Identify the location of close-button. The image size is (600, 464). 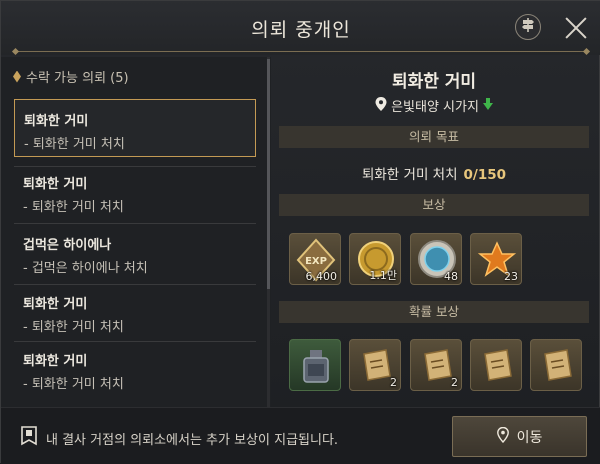
(576, 28).